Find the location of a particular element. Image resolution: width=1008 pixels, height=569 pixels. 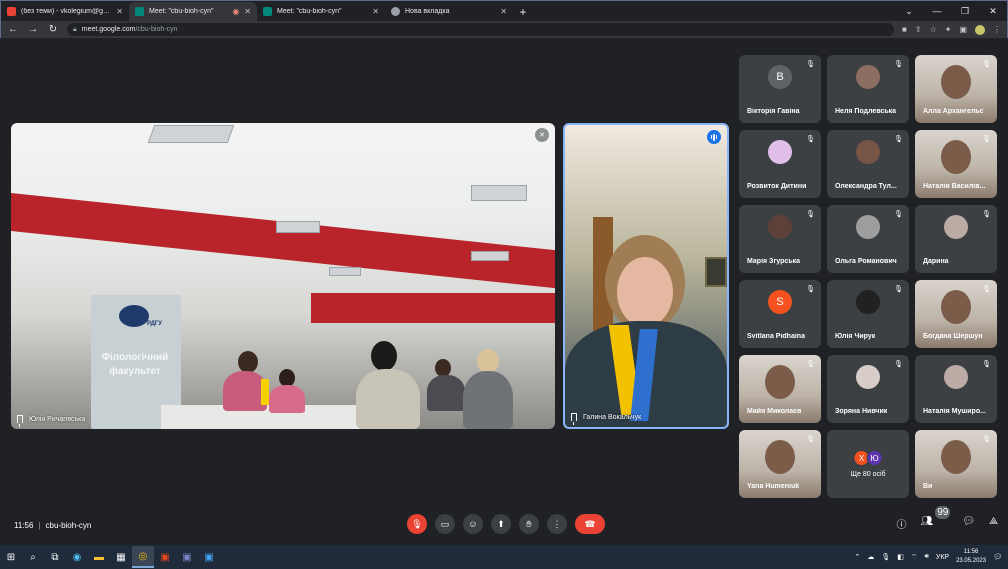

reload-button: ↻ is located at coordinates (53, 29).